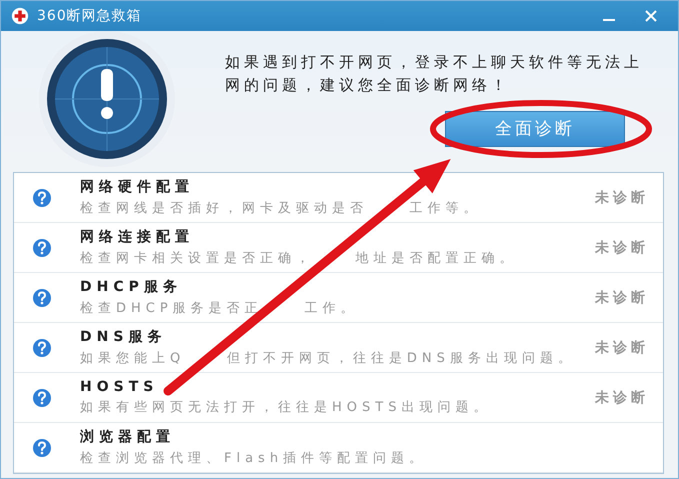 This screenshot has height=479, width=679. What do you see at coordinates (651, 16) in the screenshot?
I see `close-icon` at bounding box center [651, 16].